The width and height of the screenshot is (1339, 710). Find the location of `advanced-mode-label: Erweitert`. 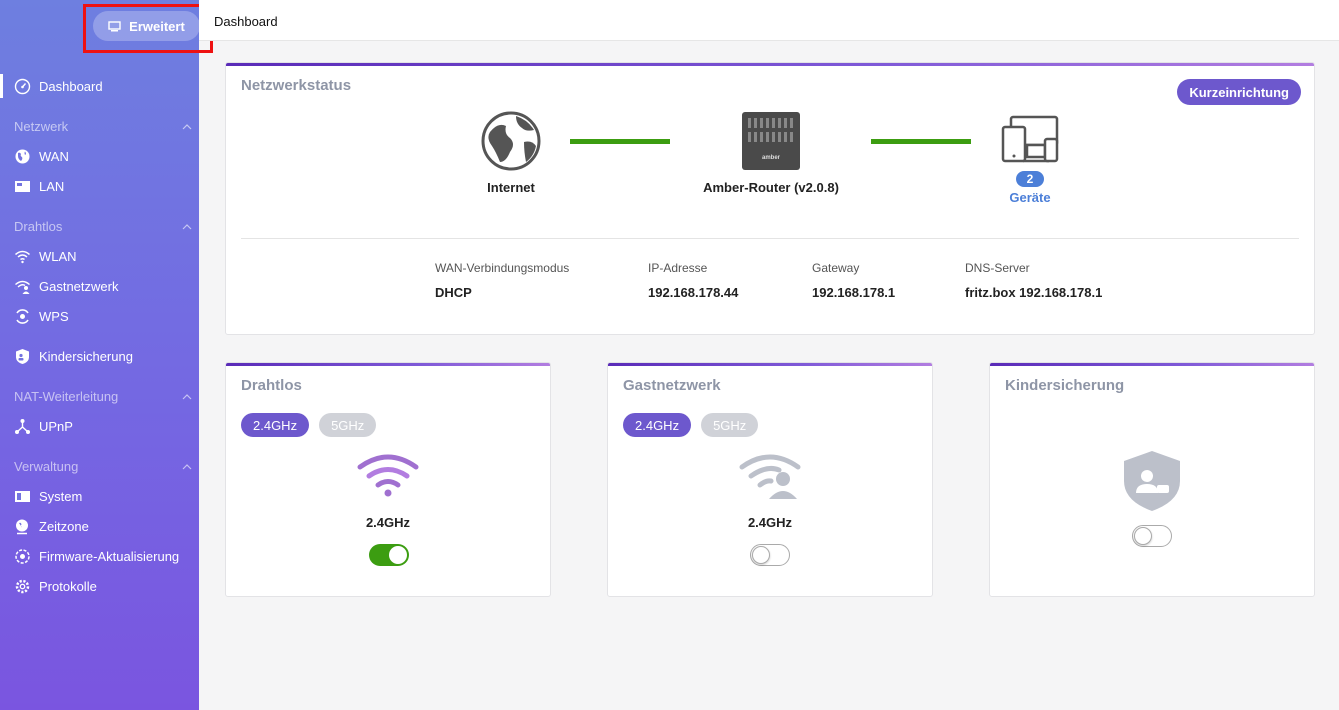

advanced-mode-label: Erweitert is located at coordinates (157, 26).